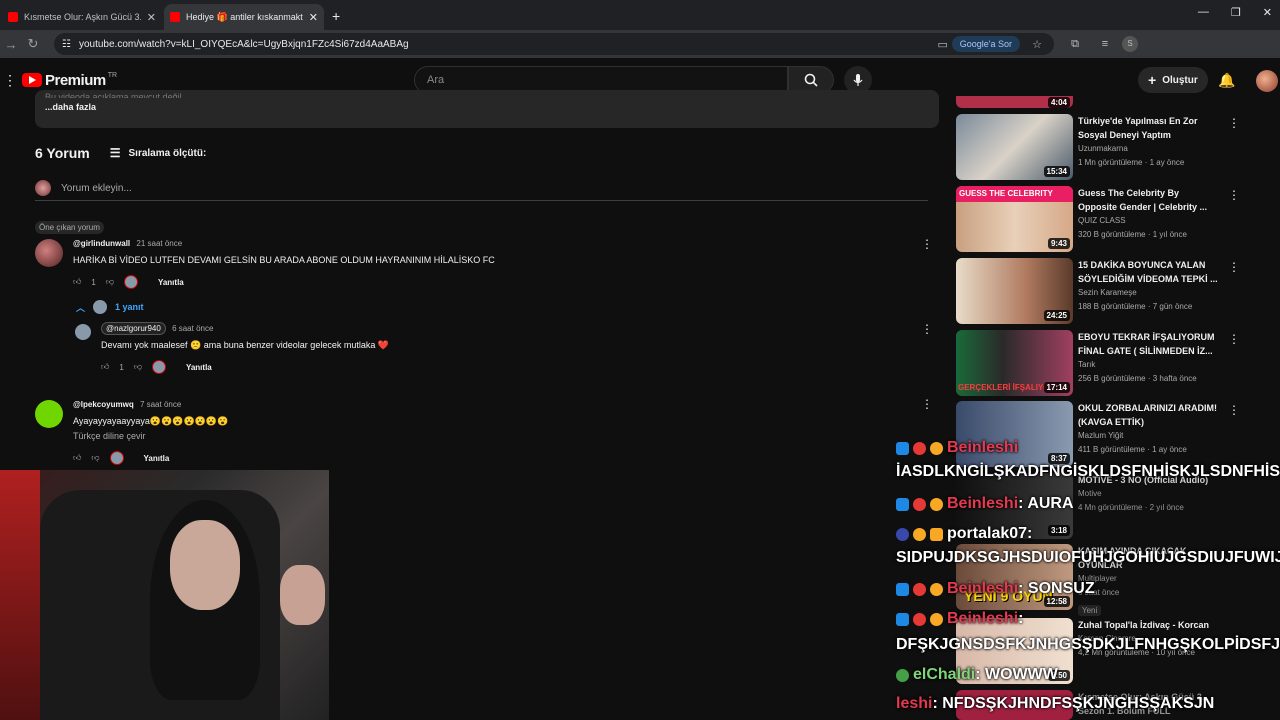 This screenshot has height=720, width=1280. What do you see at coordinates (1014, 363) in the screenshot?
I see `video-thumbnail: GERÇEKLERİ İFŞALIYORUM 17:14` at bounding box center [1014, 363].